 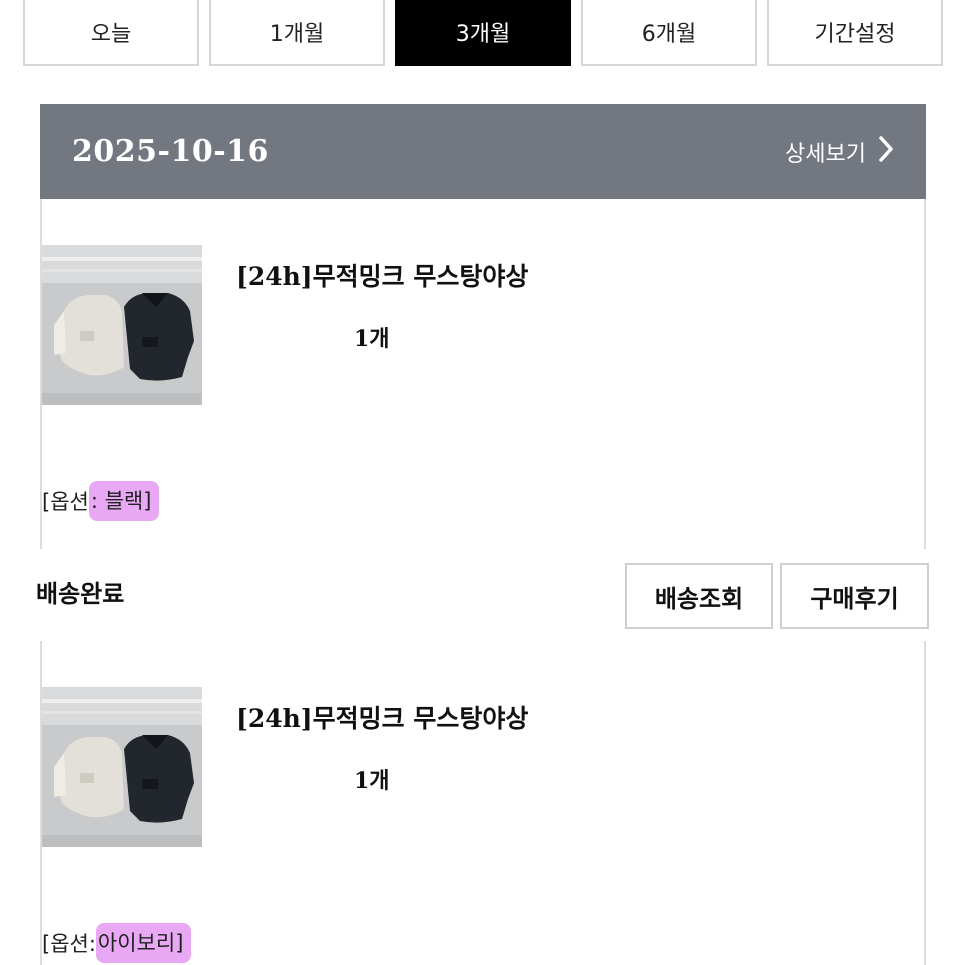 What do you see at coordinates (483, 151) in the screenshot?
I see `order-header: 2025-10-16 상세보기` at bounding box center [483, 151].